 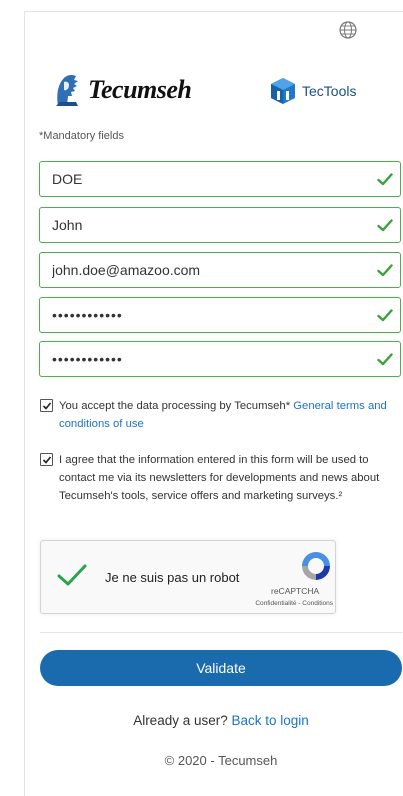 I want to click on recaptcha-brand: reCAPTCHA, so click(x=295, y=591).